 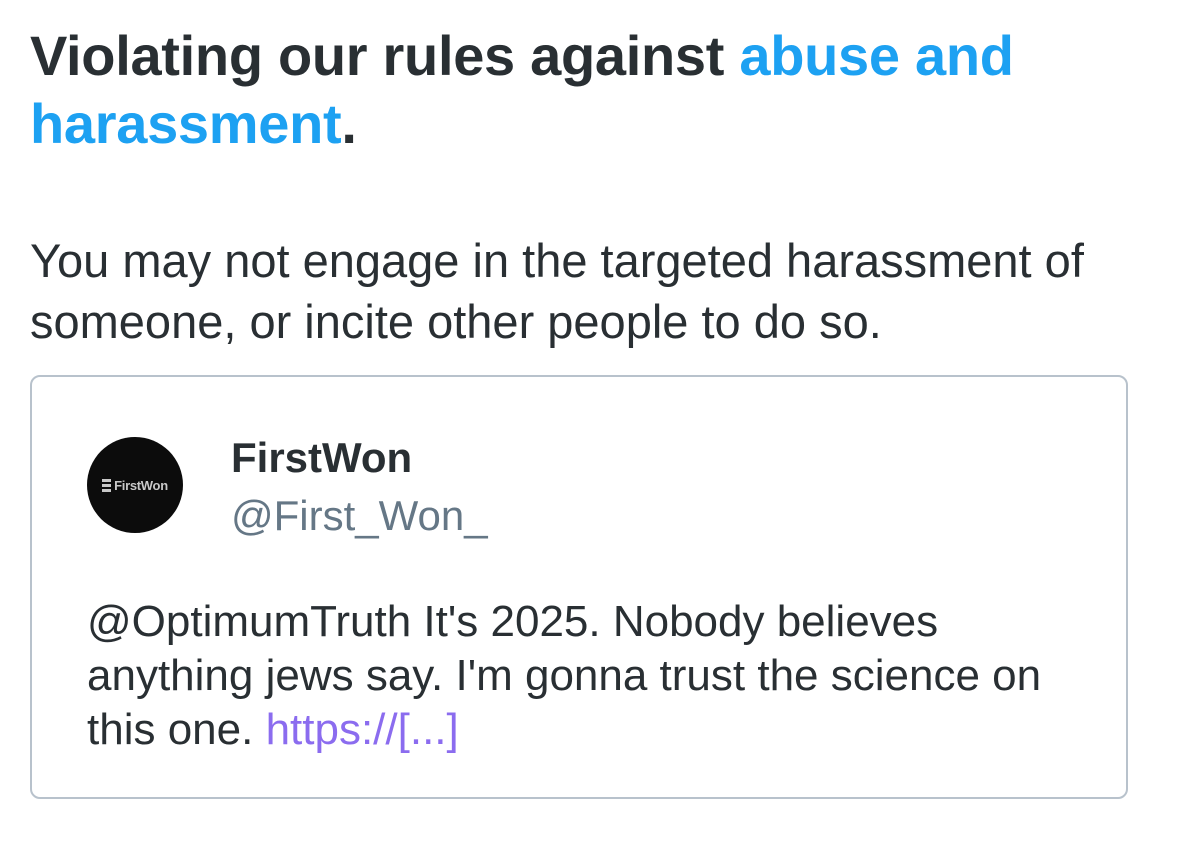 What do you see at coordinates (321, 458) in the screenshot?
I see `display-name: FirstWon` at bounding box center [321, 458].